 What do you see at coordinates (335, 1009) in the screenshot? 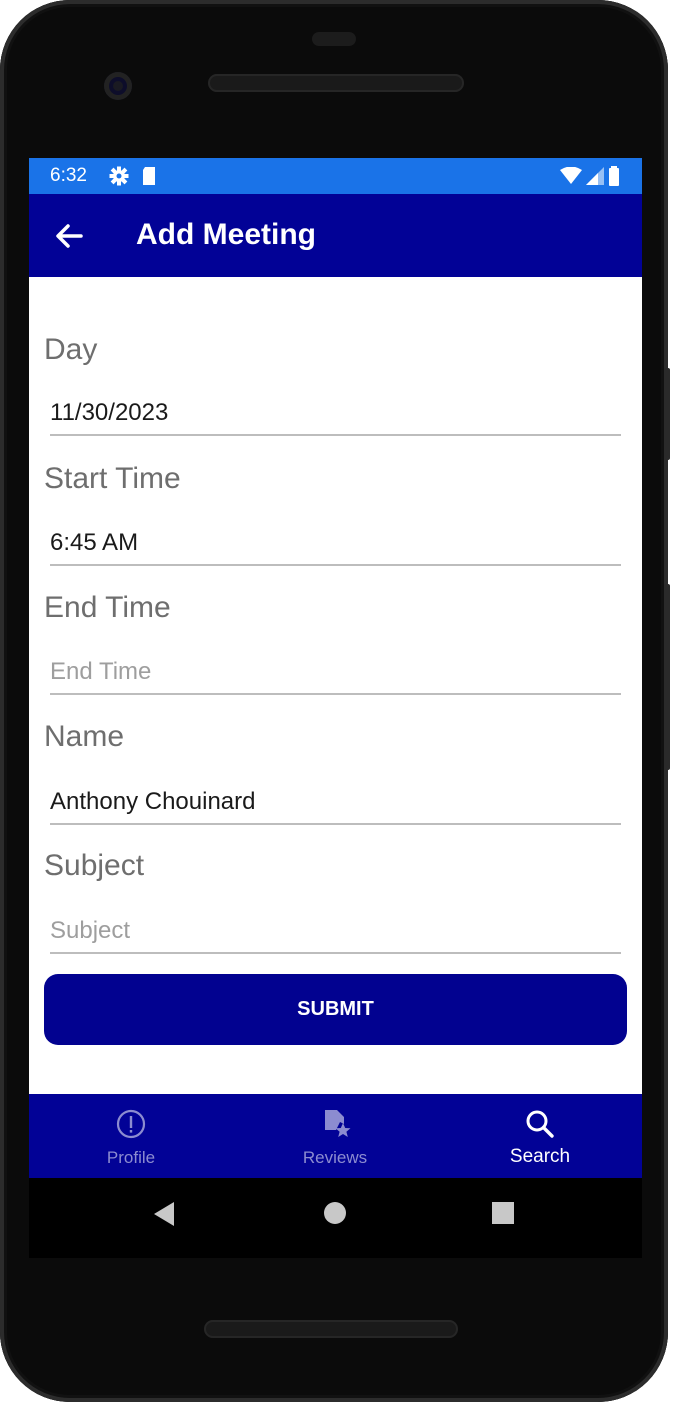
I see `submit-button: SUBMIT` at bounding box center [335, 1009].